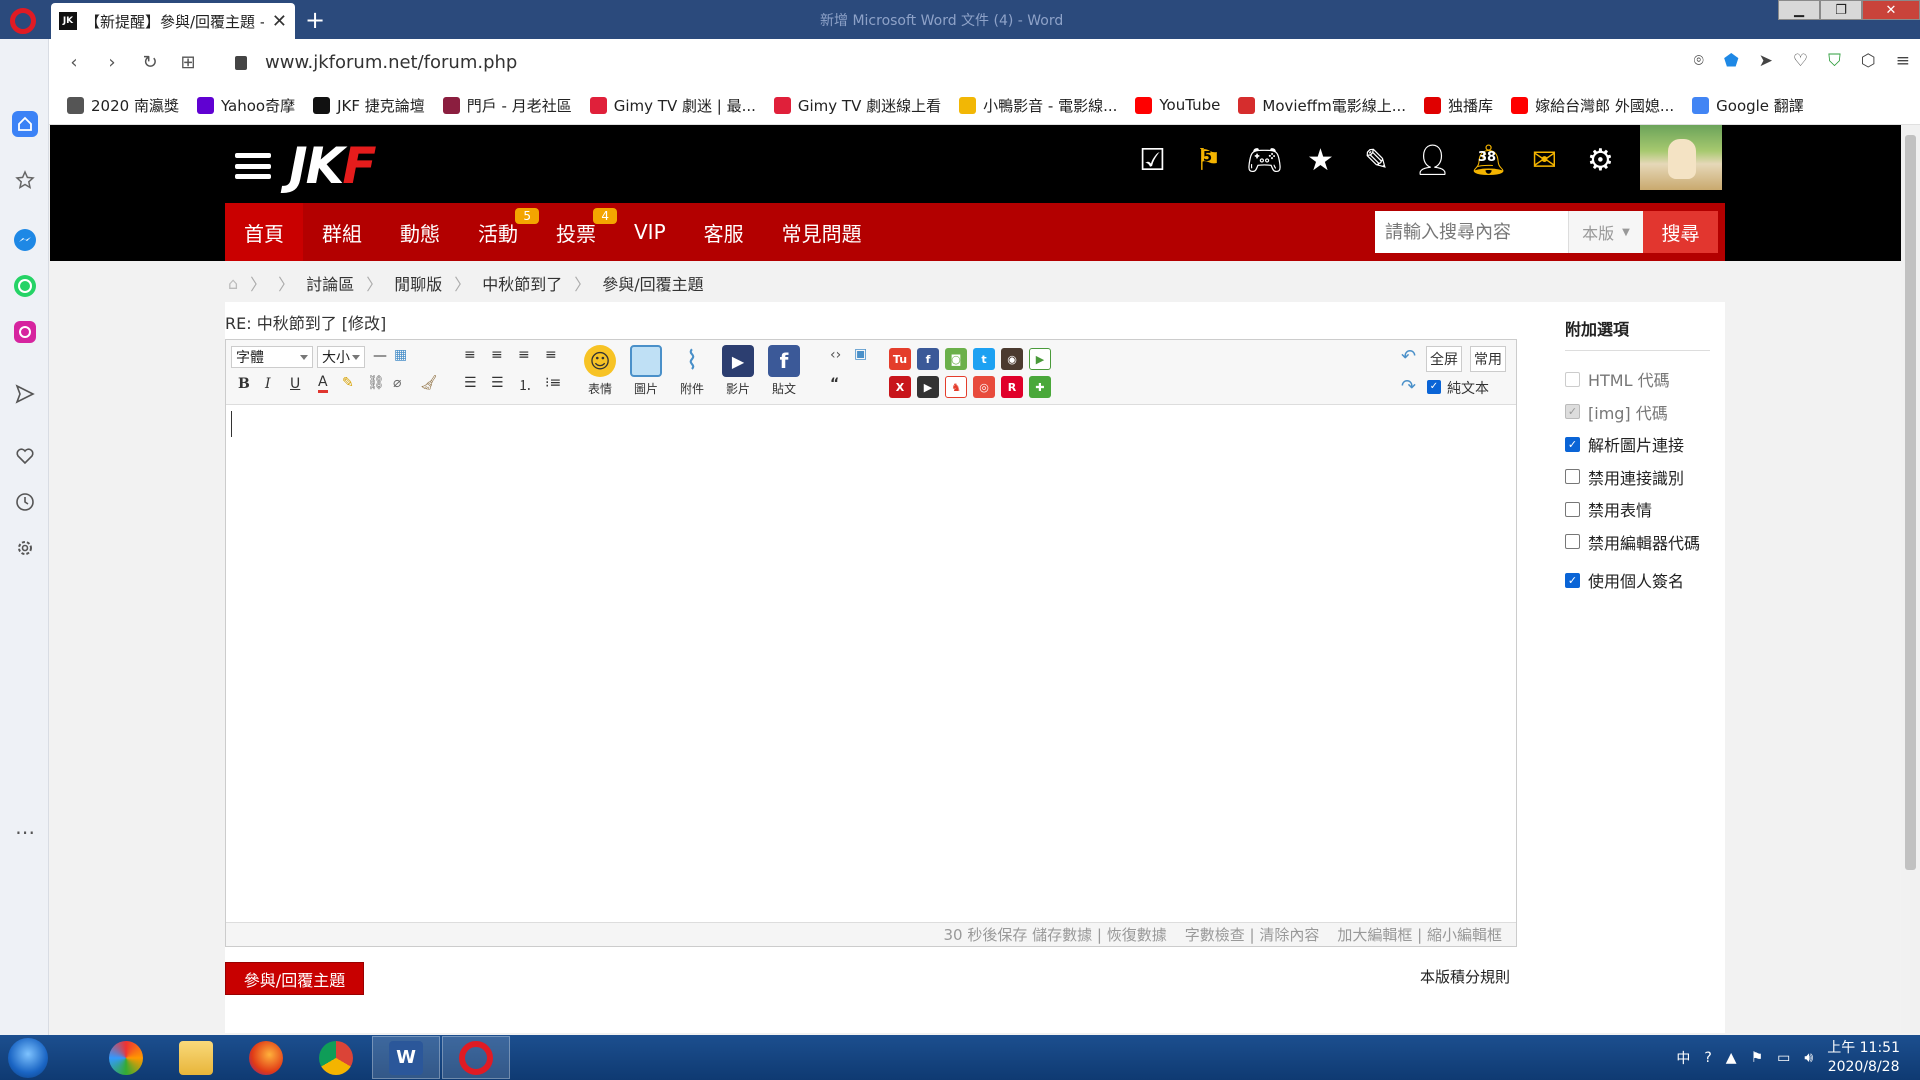 The width and height of the screenshot is (1920, 1080). Describe the element at coordinates (1731, 1058) in the screenshot. I see `tray-expand-icon: ▲` at that location.